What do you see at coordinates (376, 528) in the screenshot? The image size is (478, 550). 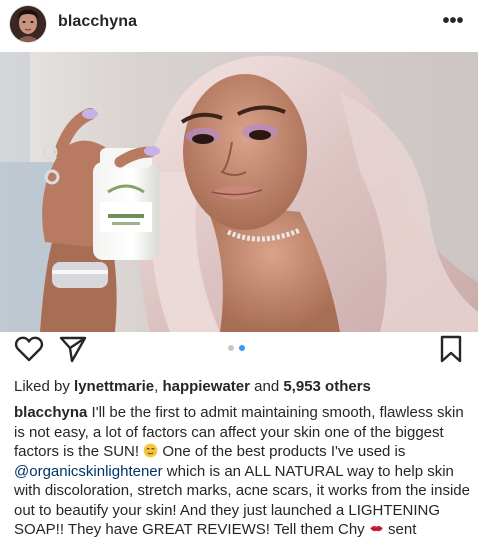 I see `kiss-mark-emoji-icon` at bounding box center [376, 528].